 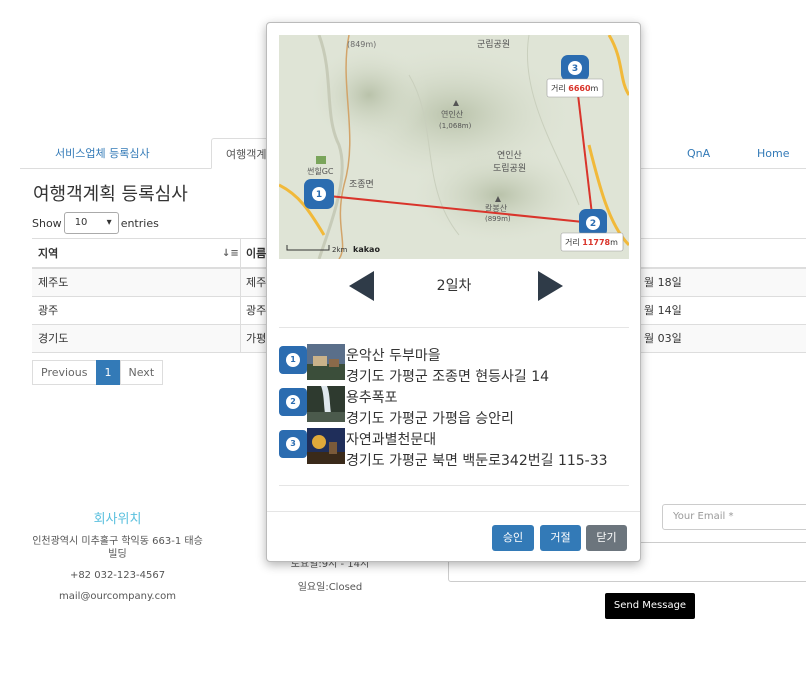 I want to click on reject-button: 거절, so click(x=560, y=538).